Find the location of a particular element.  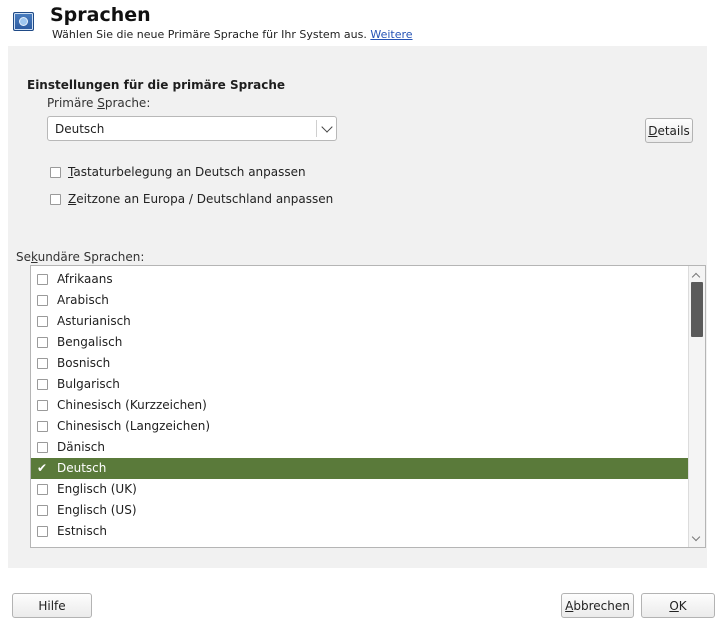

list-item-label: Englisch (US) is located at coordinates (97, 510).